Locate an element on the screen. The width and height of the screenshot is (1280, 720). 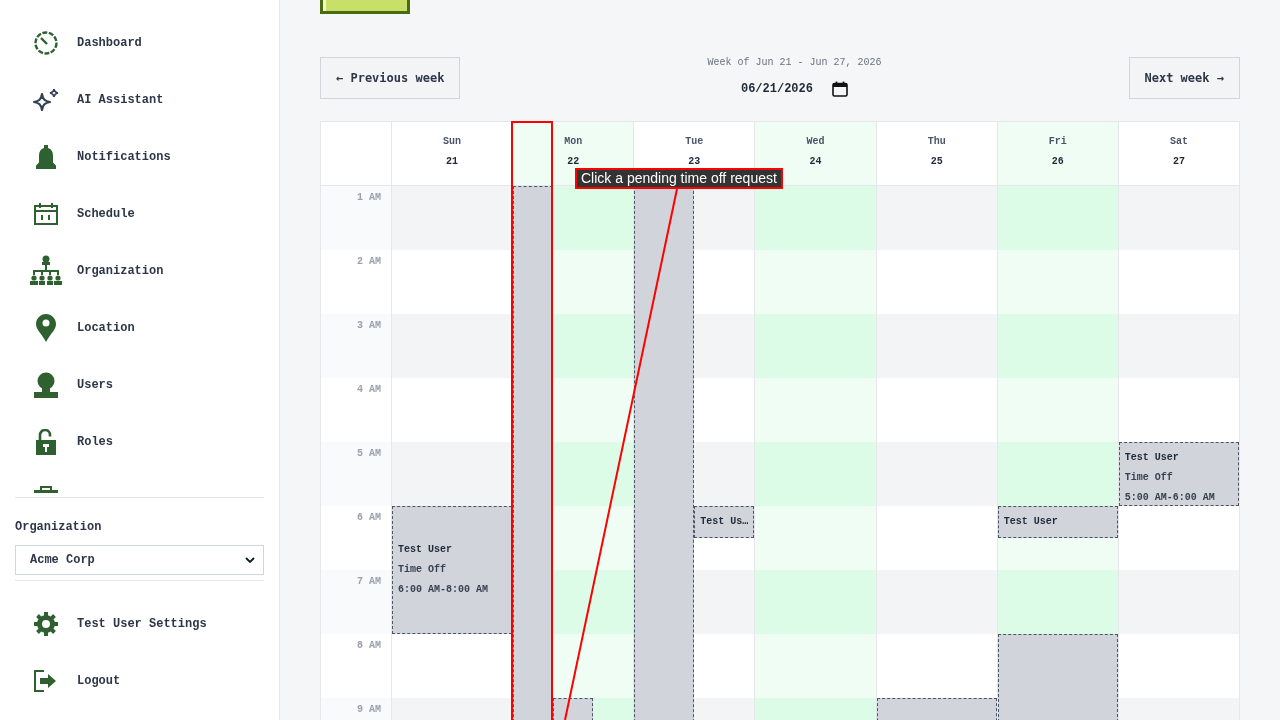
day-name: Mon is located at coordinates (573, 142).